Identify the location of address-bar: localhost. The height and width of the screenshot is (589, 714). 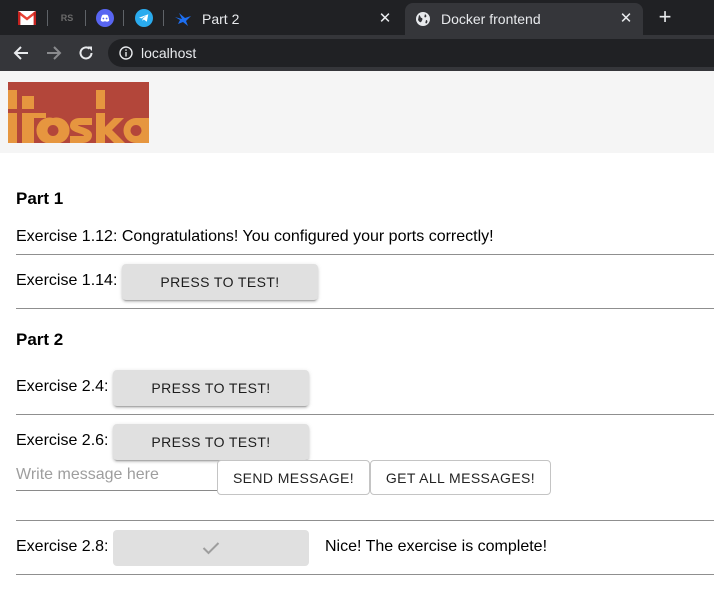
(411, 53).